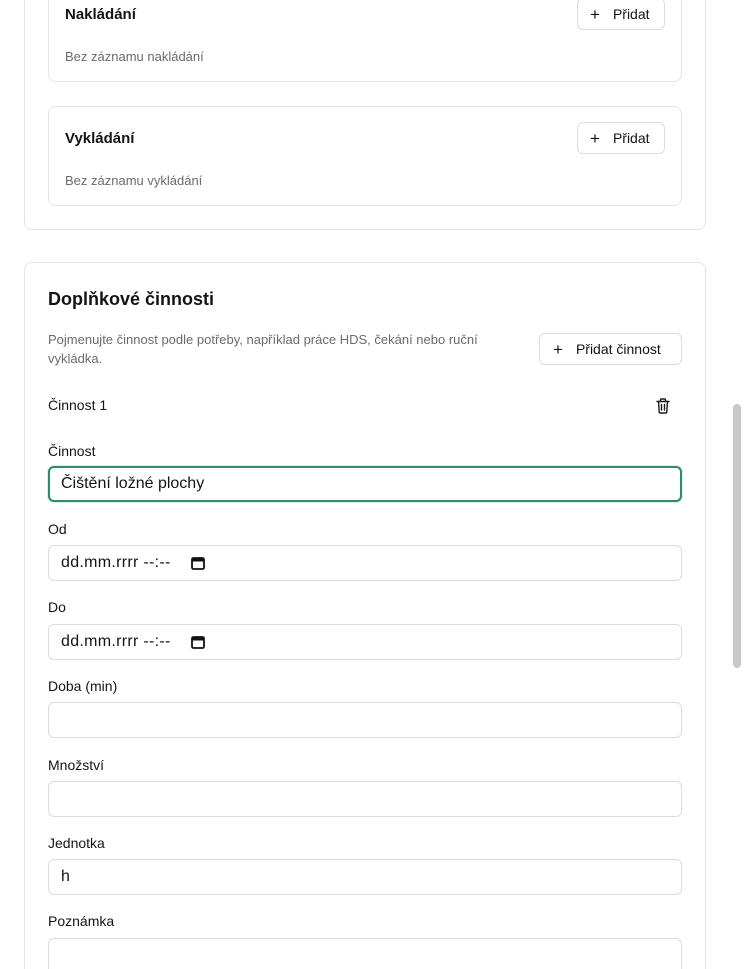 This screenshot has height=969, width=744. What do you see at coordinates (65, 876) in the screenshot?
I see `unit-input-value: h` at bounding box center [65, 876].